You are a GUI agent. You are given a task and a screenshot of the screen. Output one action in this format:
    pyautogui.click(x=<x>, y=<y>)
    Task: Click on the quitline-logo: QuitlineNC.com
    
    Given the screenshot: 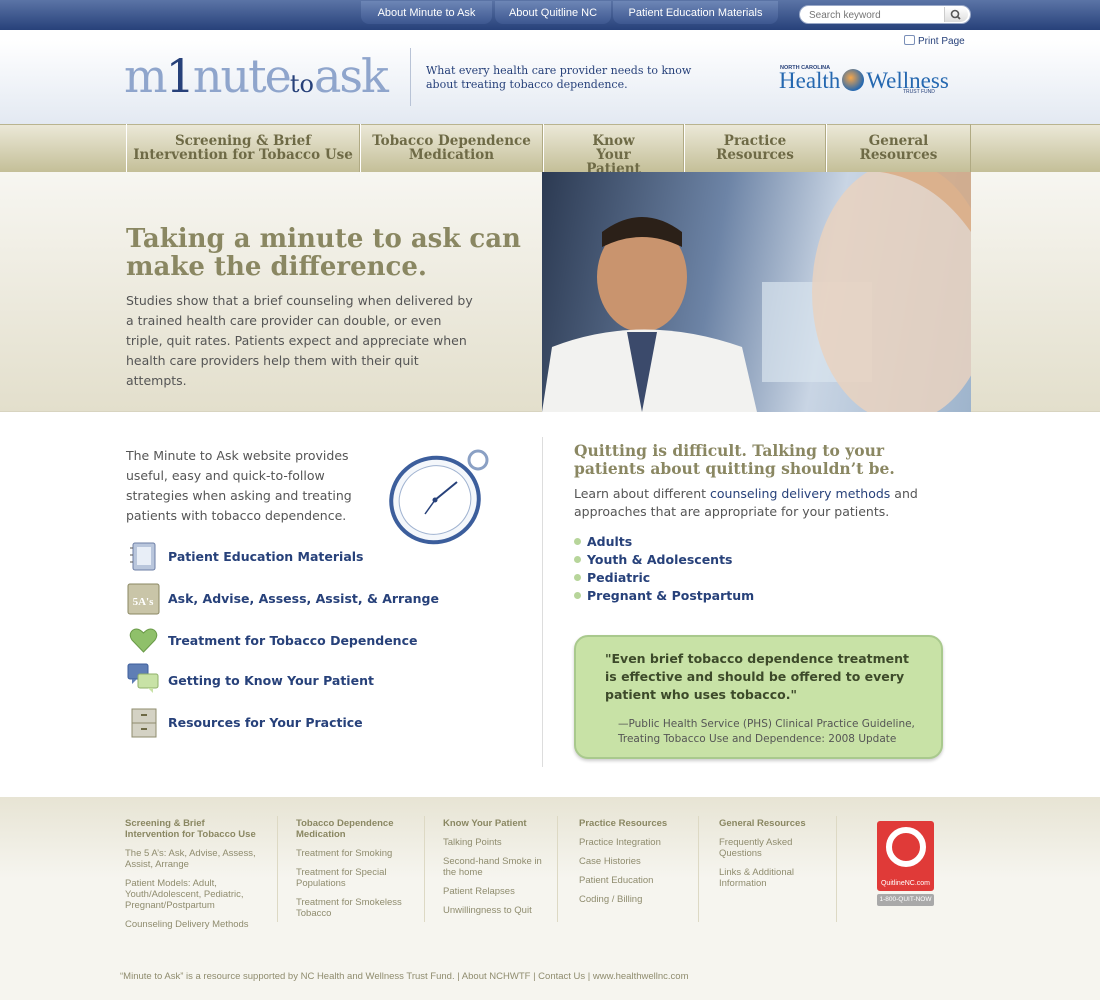 What is the action you would take?
    pyautogui.click(x=905, y=856)
    